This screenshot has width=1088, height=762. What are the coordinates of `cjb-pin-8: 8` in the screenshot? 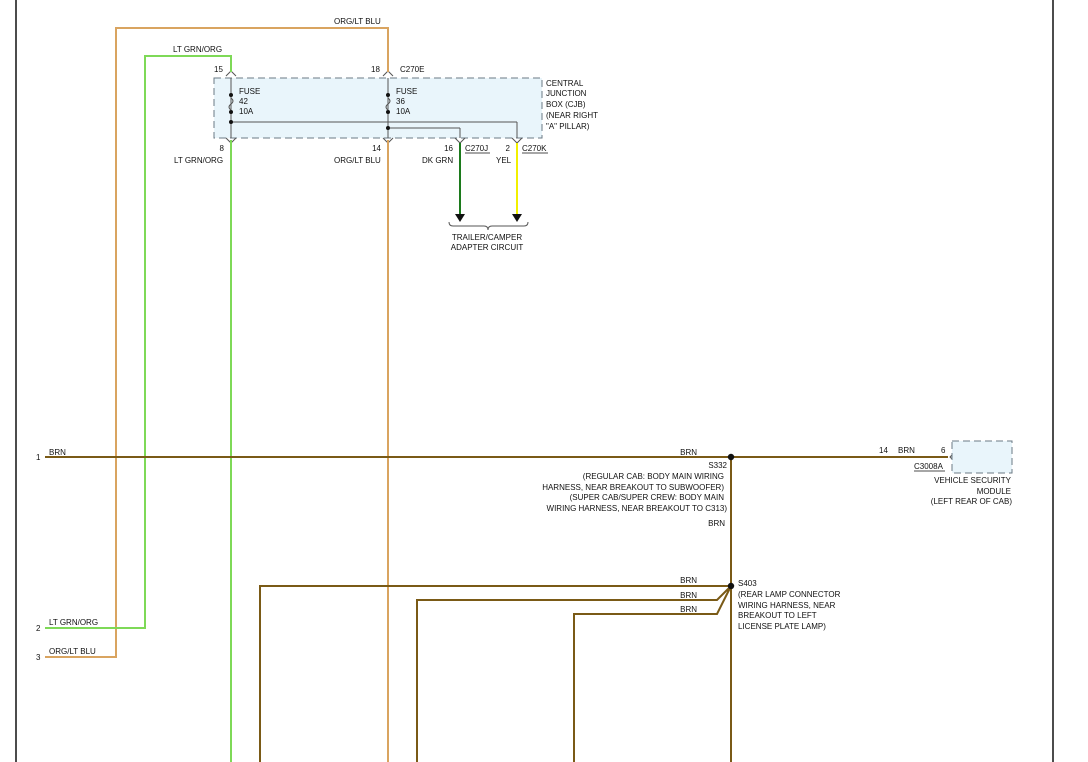 It's located at (222, 148).